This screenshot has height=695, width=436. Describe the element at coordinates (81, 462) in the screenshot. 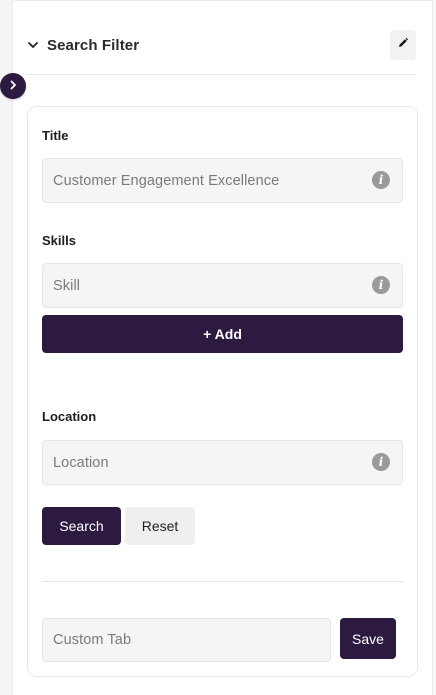

I see `location-input-placeholder: Location` at that location.